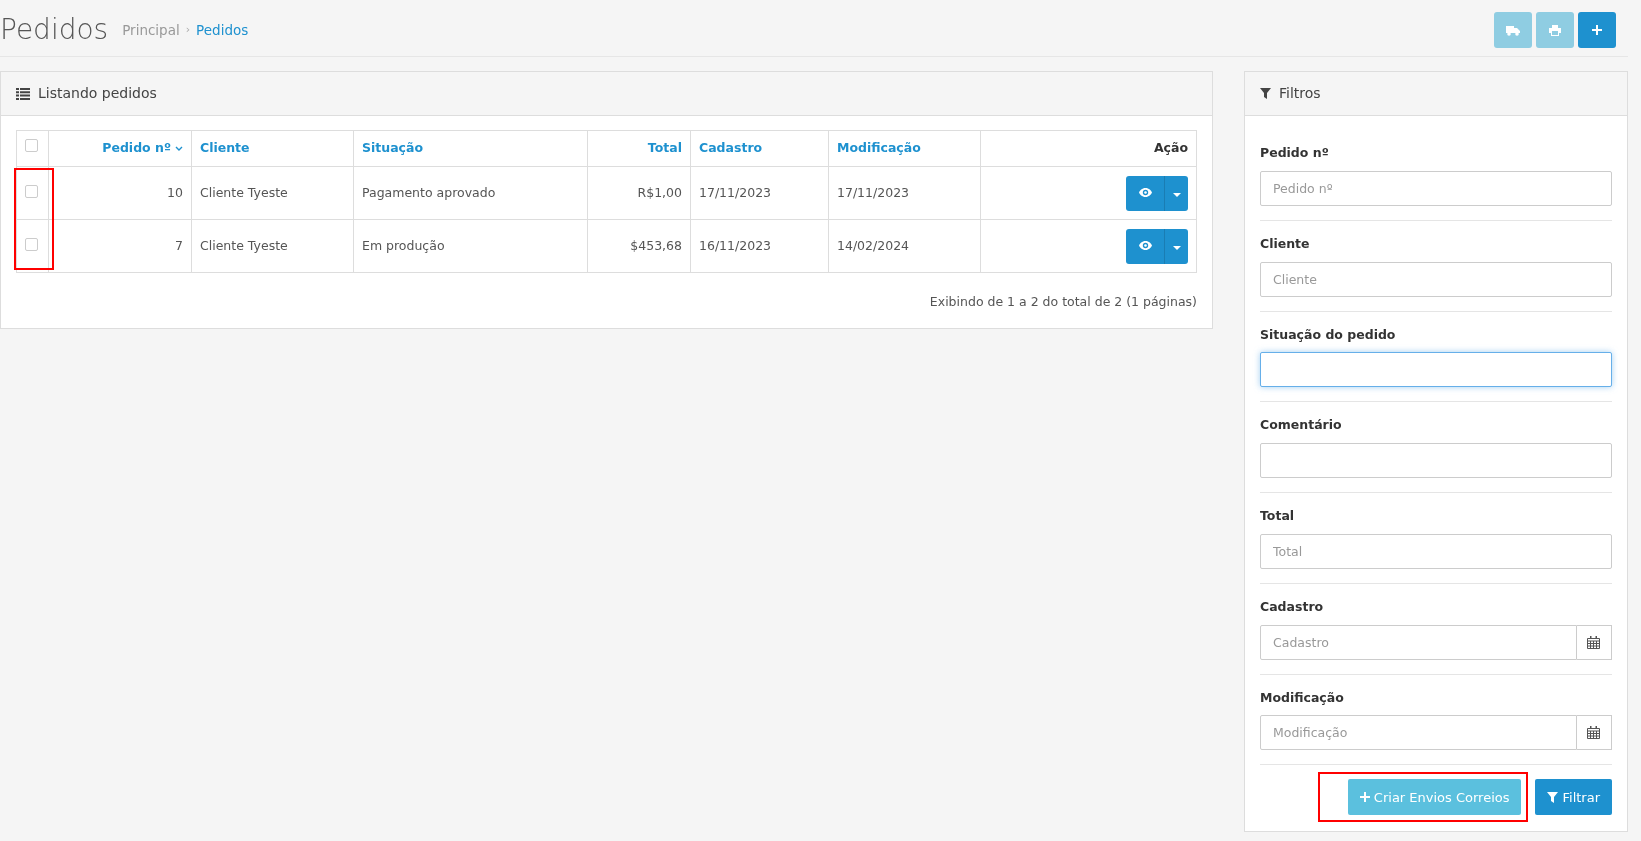 This screenshot has height=841, width=1641. Describe the element at coordinates (175, 192) in the screenshot. I see `table-cell: 10` at that location.